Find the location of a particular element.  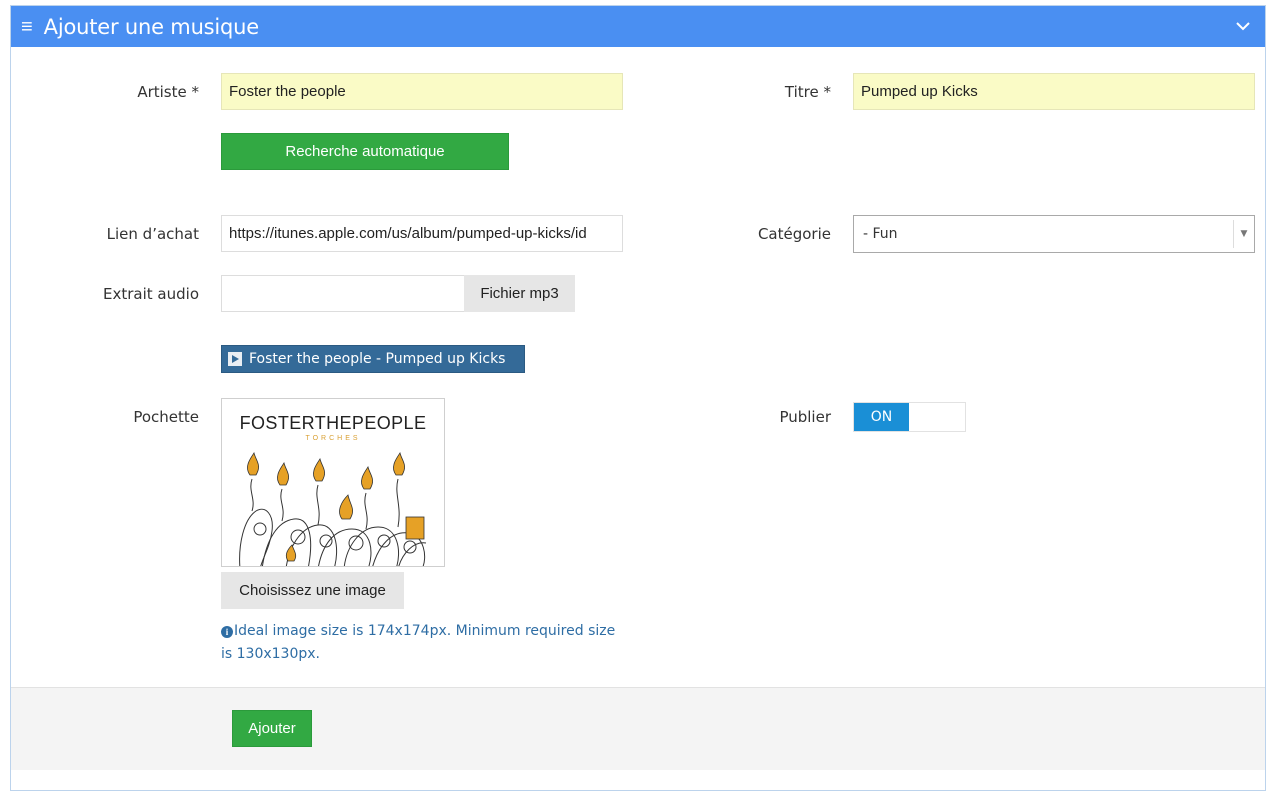

info-icon: i is located at coordinates (227, 632).